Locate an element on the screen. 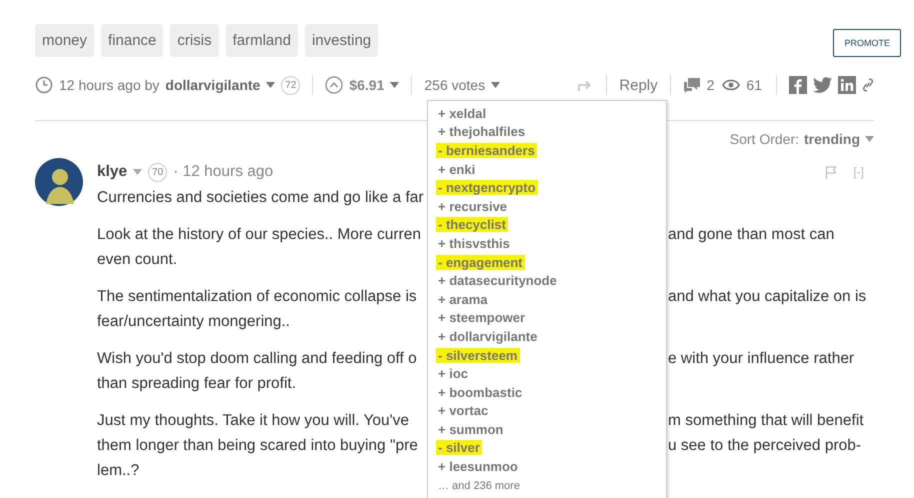  comment-text: fear/uncertainty mongering.. is located at coordinates (193, 321).